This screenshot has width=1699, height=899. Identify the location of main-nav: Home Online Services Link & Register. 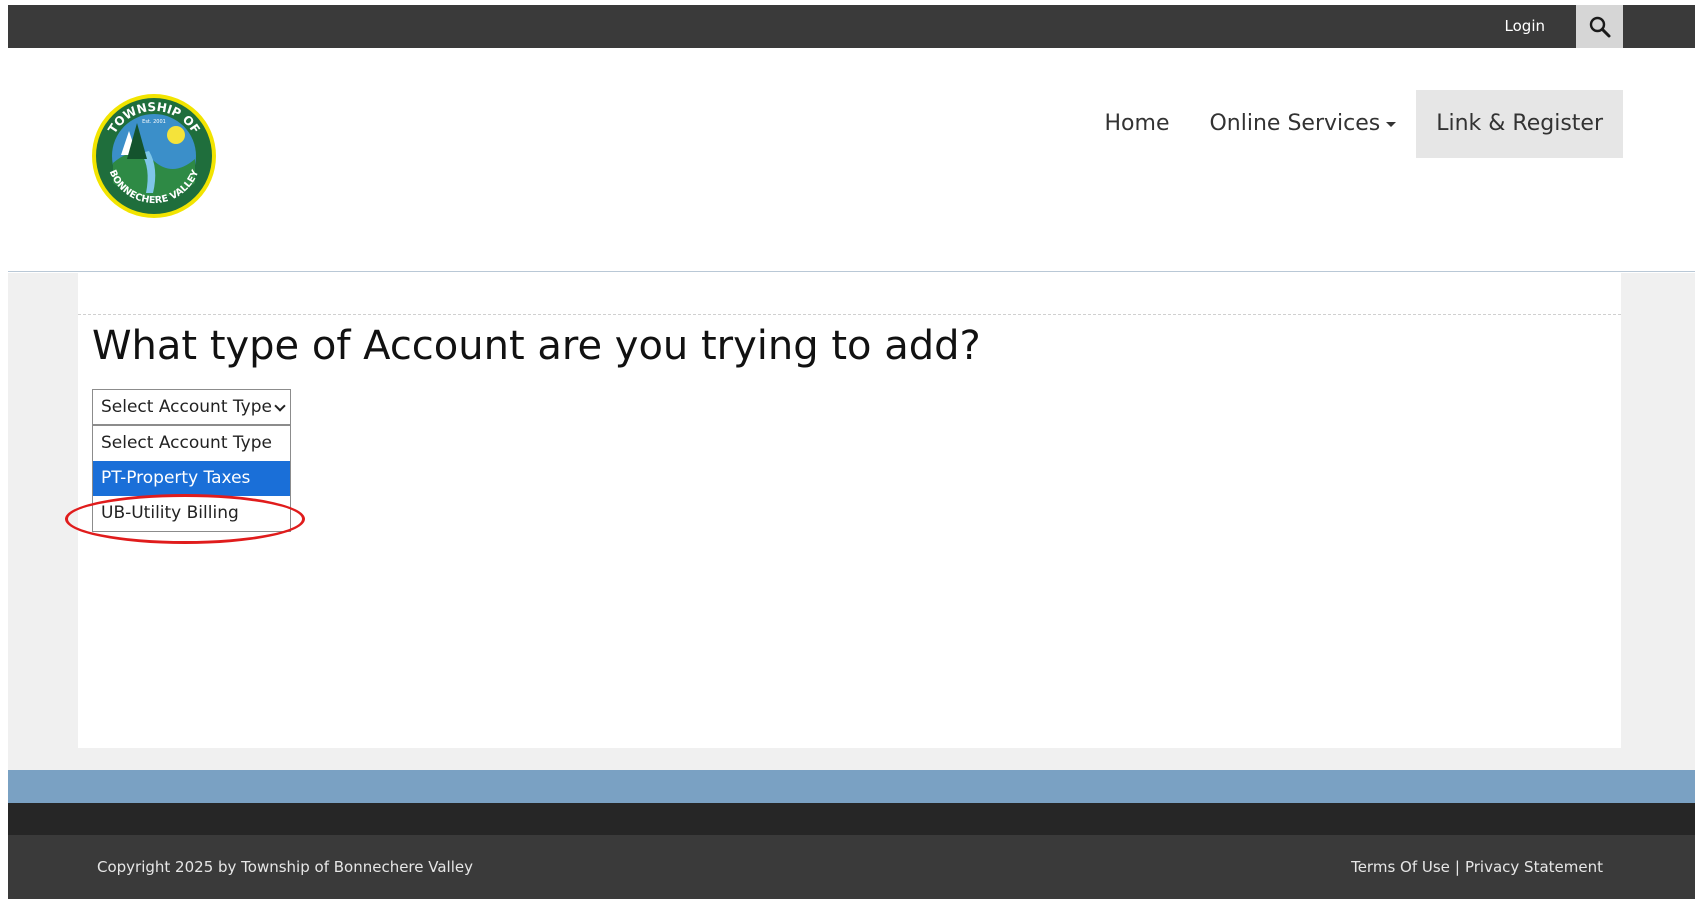
(1354, 124).